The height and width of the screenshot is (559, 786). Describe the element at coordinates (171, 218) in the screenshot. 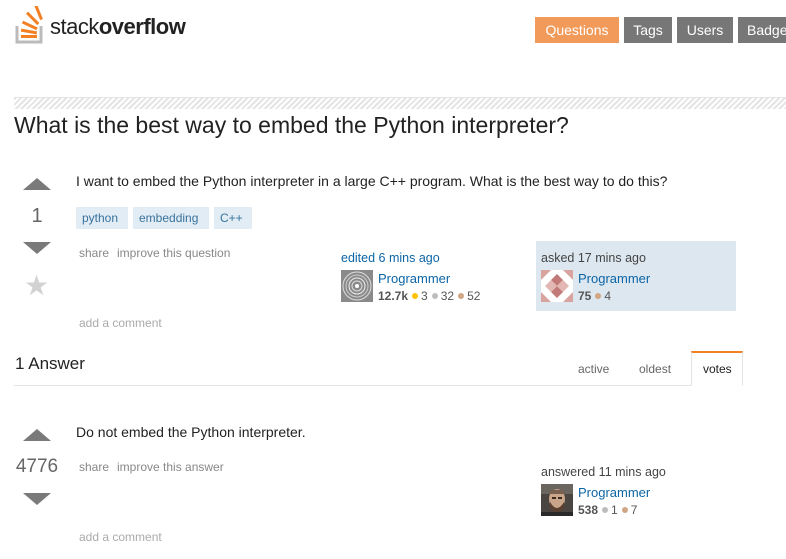

I see `tag-embedding: embedding` at that location.